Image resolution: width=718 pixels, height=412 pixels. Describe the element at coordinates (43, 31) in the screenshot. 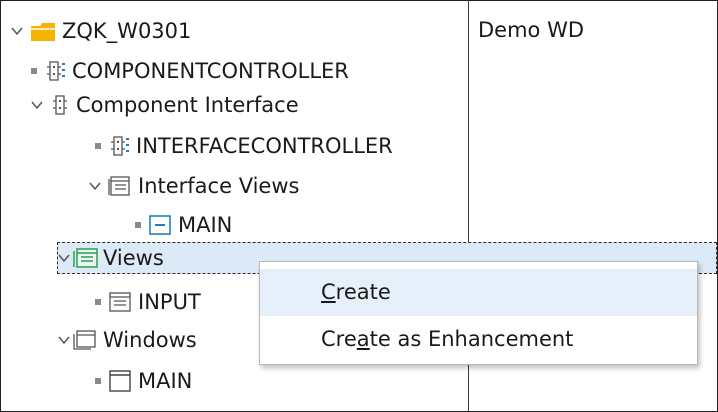

I see `folder-icon` at that location.